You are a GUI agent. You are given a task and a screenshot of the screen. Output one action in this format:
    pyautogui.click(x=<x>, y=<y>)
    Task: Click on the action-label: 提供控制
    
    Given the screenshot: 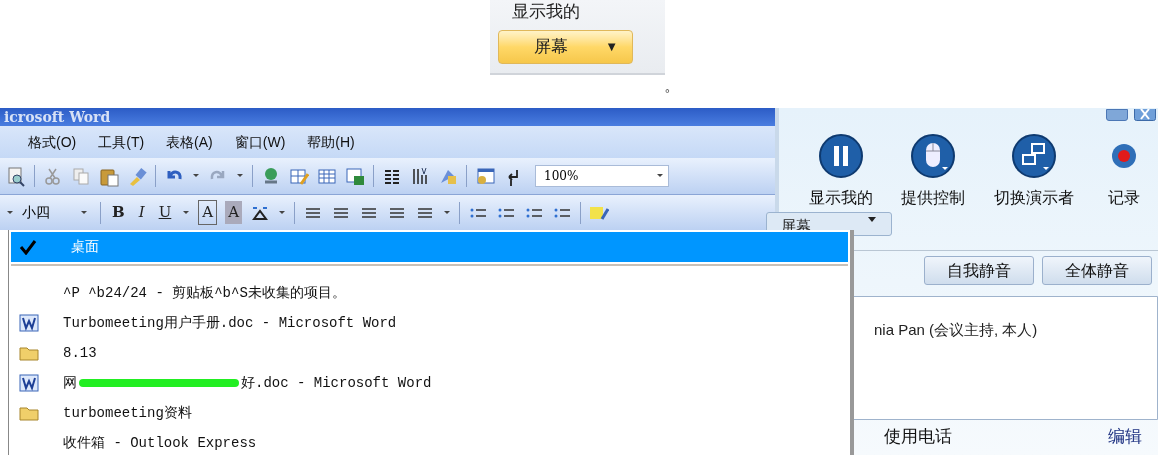 What is the action you would take?
    pyautogui.click(x=933, y=198)
    